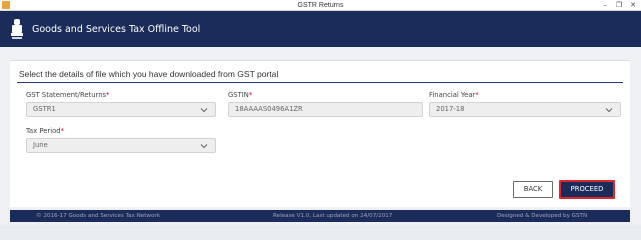 The height and width of the screenshot is (240, 641). I want to click on gstin-label: GSTIN*, so click(240, 95).